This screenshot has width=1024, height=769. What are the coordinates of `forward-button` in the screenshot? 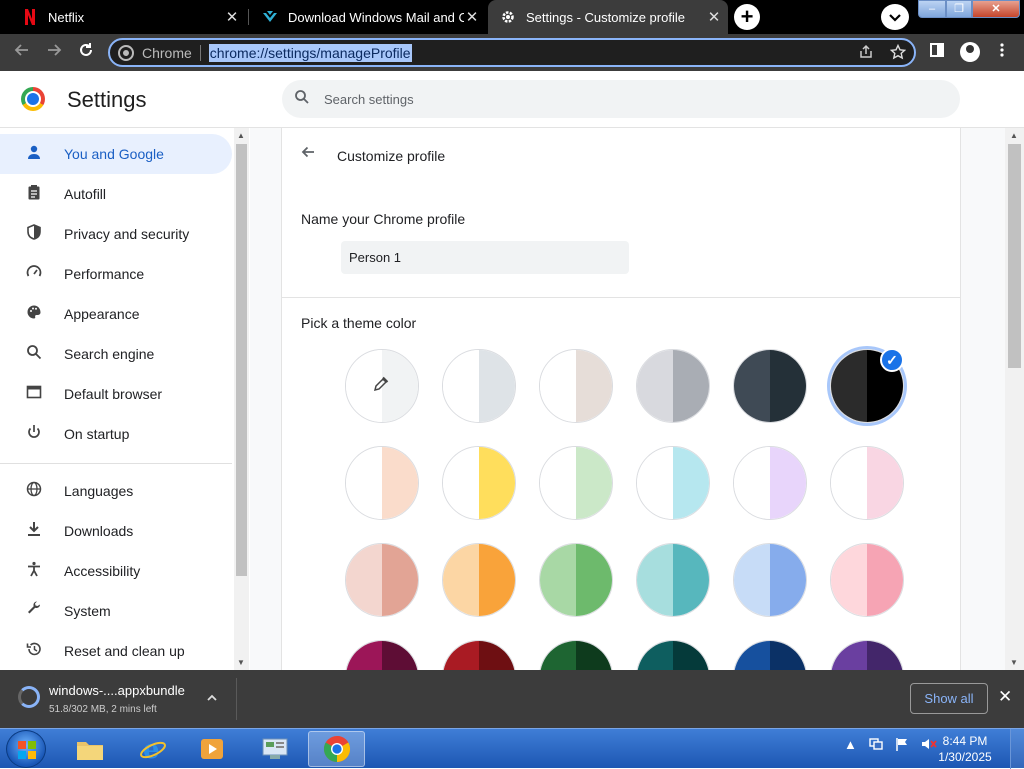 It's located at (54, 53).